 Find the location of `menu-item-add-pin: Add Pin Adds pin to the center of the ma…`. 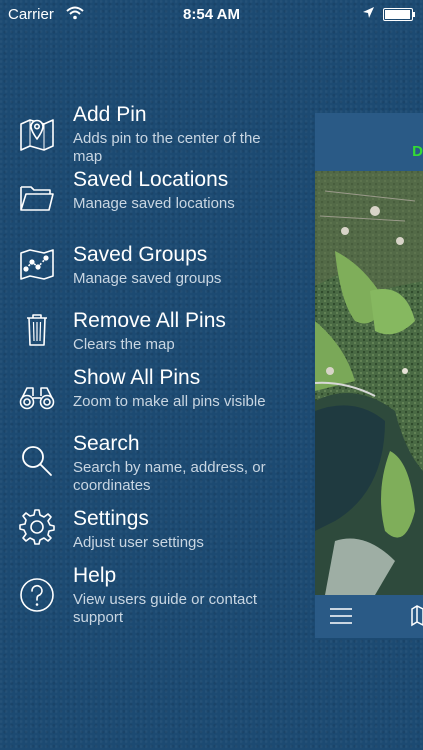

menu-item-add-pin: Add Pin Adds pin to the center of the ma… is located at coordinates (150, 134).